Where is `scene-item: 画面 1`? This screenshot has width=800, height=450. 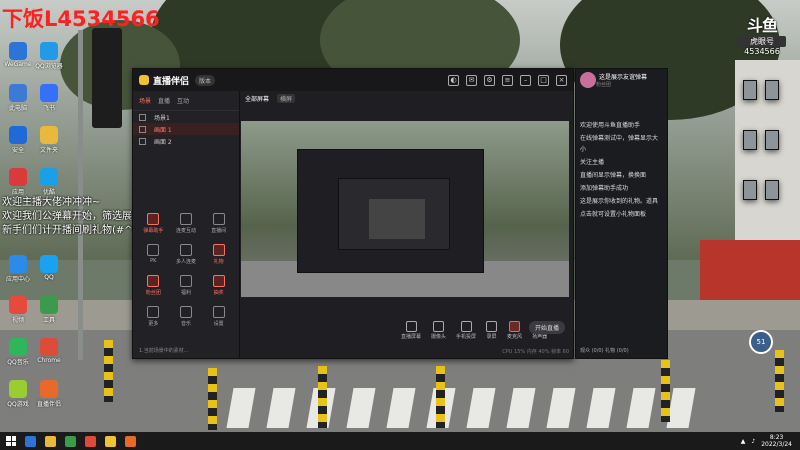
scene-item: 画面 1 is located at coordinates (186, 129).